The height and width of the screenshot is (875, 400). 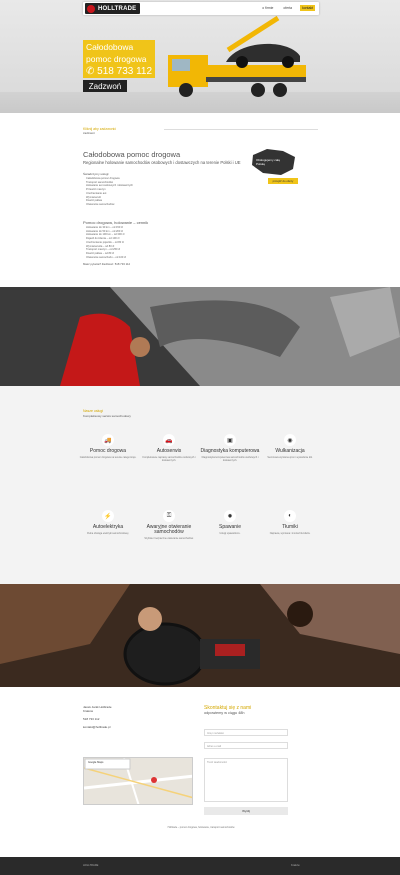 What do you see at coordinates (107, 416) in the screenshot?
I see `services-subtitle: Kompleksowy serwis samochodowy` at bounding box center [107, 416].